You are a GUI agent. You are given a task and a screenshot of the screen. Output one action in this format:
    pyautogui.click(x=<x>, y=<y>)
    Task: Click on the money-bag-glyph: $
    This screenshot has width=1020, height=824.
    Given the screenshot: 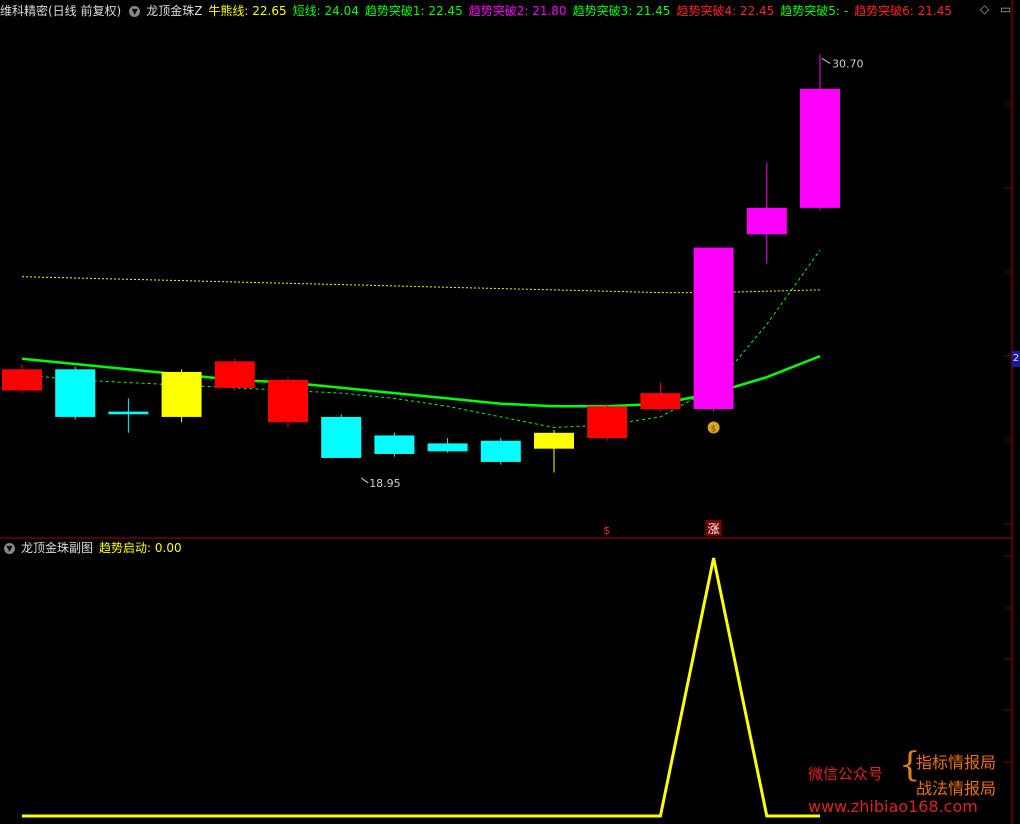 What is the action you would take?
    pyautogui.click(x=714, y=430)
    